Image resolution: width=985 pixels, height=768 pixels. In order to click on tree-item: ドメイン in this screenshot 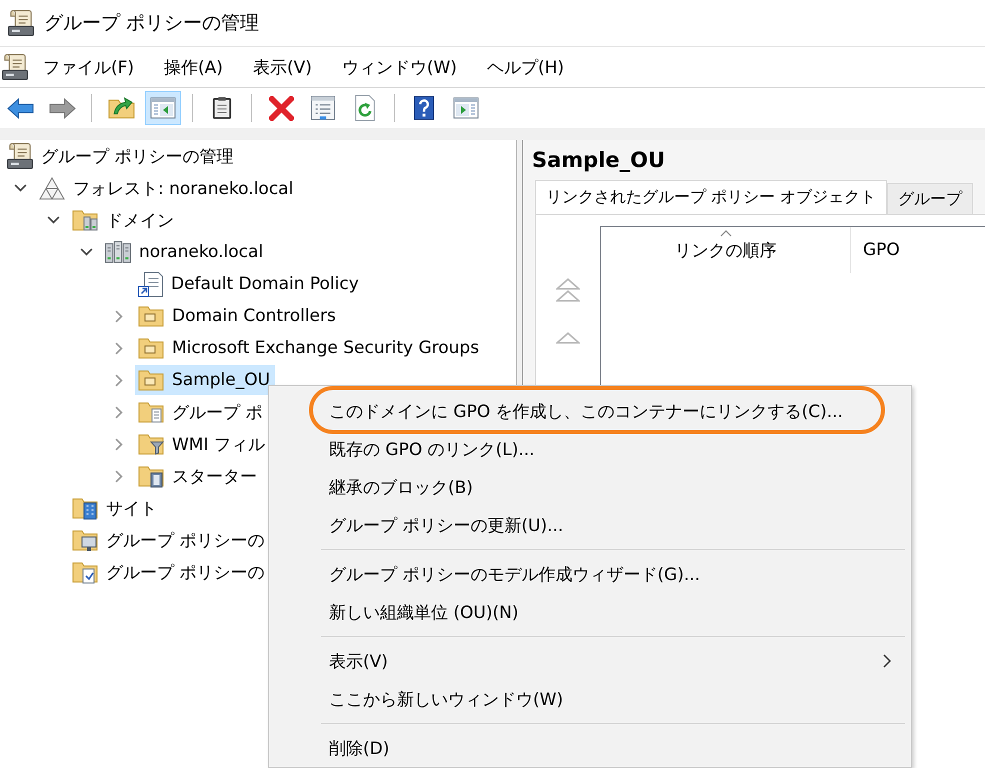, I will do `click(124, 220)`.